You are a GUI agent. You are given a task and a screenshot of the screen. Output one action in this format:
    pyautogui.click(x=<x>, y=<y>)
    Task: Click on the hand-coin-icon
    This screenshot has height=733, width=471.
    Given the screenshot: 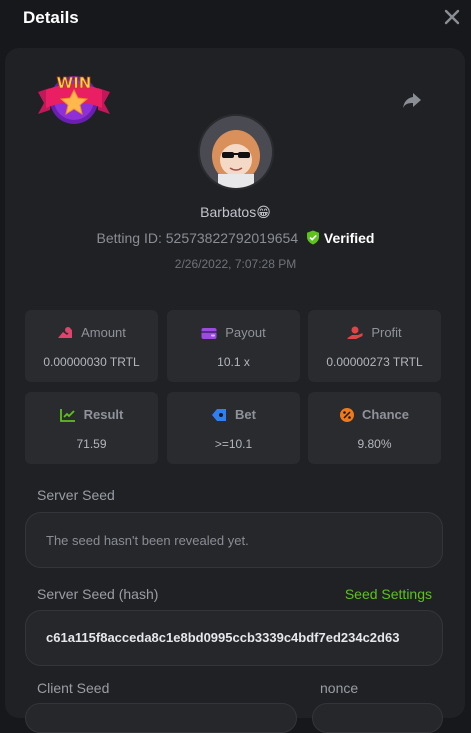 What is the action you would take?
    pyautogui.click(x=355, y=332)
    